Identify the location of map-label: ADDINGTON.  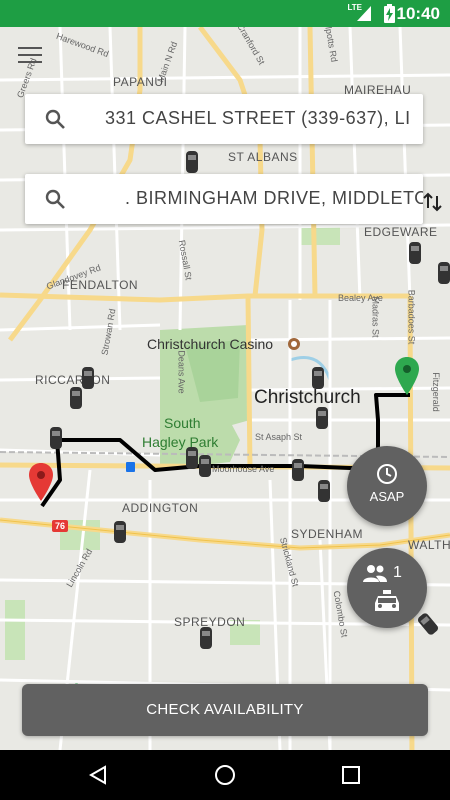
(160, 508).